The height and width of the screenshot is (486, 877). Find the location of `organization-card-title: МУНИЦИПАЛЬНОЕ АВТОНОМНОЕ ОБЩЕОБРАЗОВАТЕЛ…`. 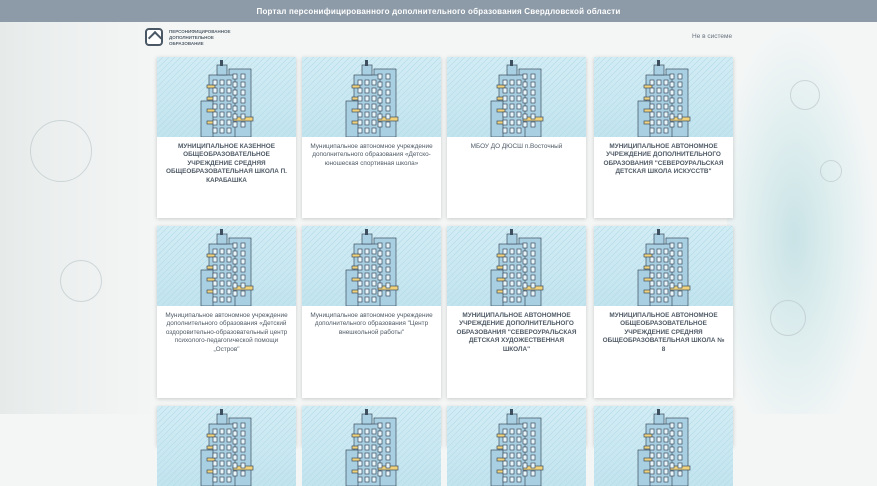

organization-card-title: МУНИЦИПАЛЬНОЕ АВТОНОМНОЕ ОБЩЕОБРАЗОВАТЕЛ… is located at coordinates (663, 332).